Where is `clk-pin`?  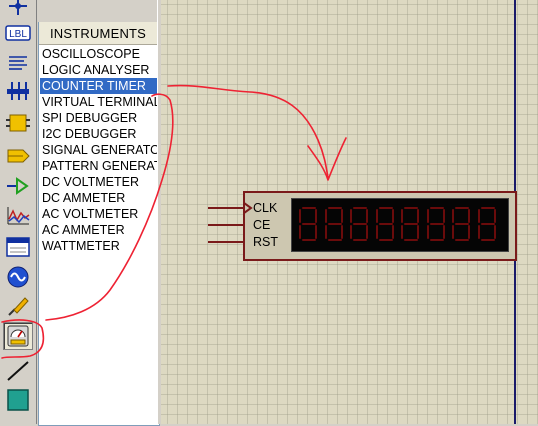 clk-pin is located at coordinates (226, 208).